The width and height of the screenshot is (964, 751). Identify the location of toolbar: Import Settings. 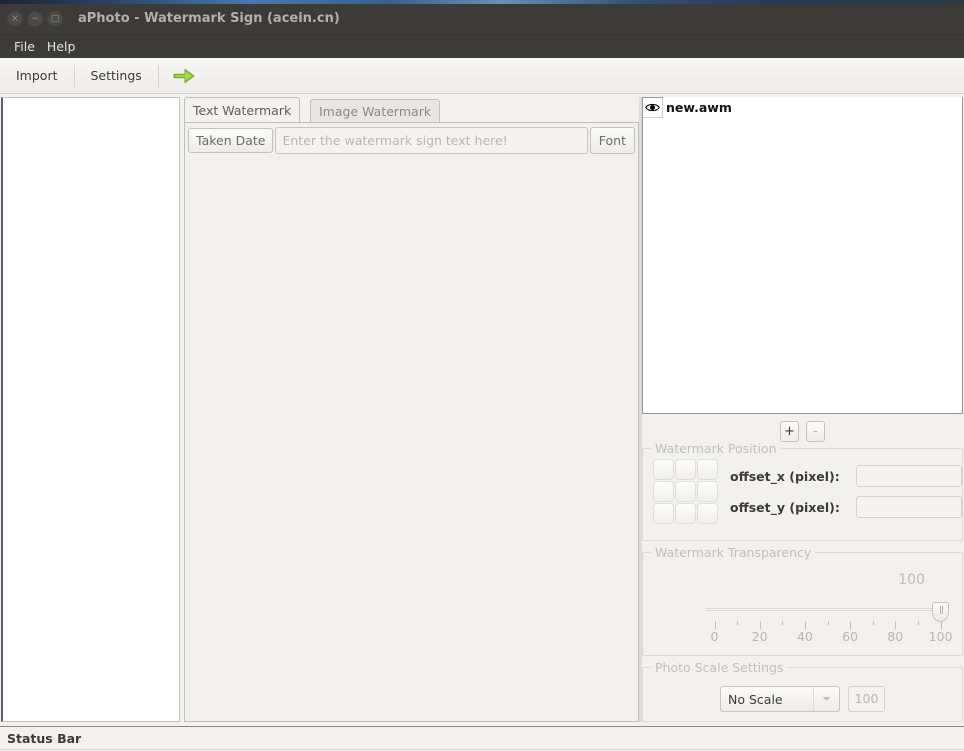
(482, 76).